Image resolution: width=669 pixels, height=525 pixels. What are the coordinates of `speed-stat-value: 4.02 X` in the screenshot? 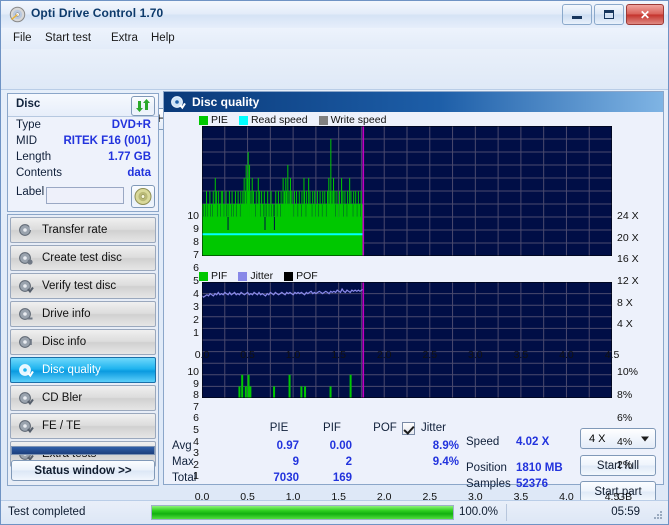 It's located at (533, 442).